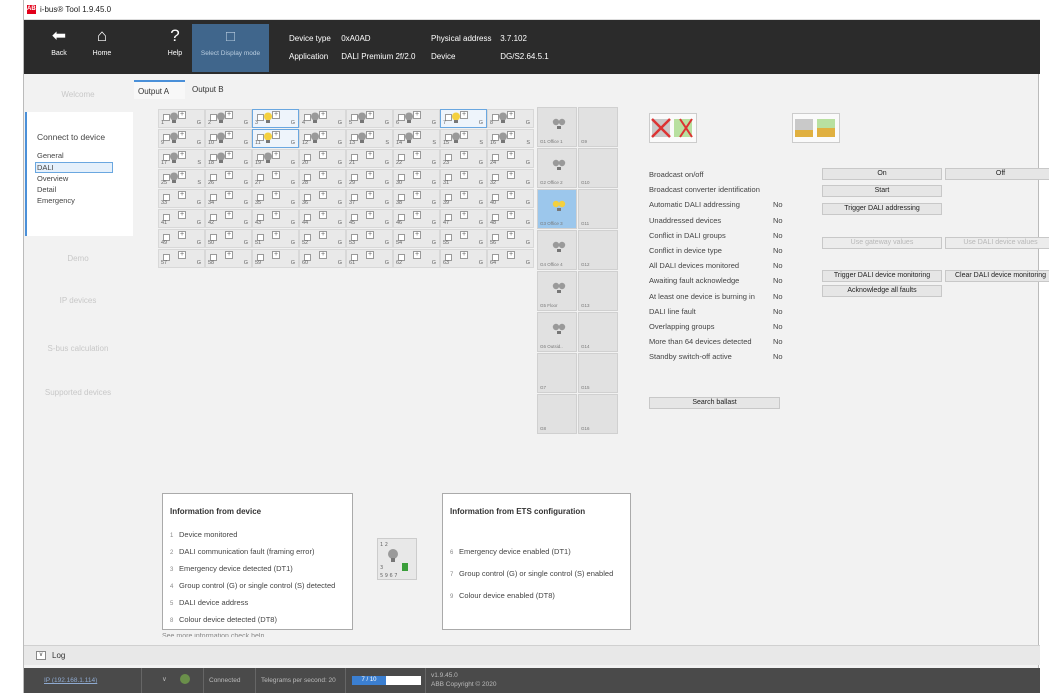 The height and width of the screenshot is (693, 1049). I want to click on dali-device-cell: +11 G, so click(275, 138).